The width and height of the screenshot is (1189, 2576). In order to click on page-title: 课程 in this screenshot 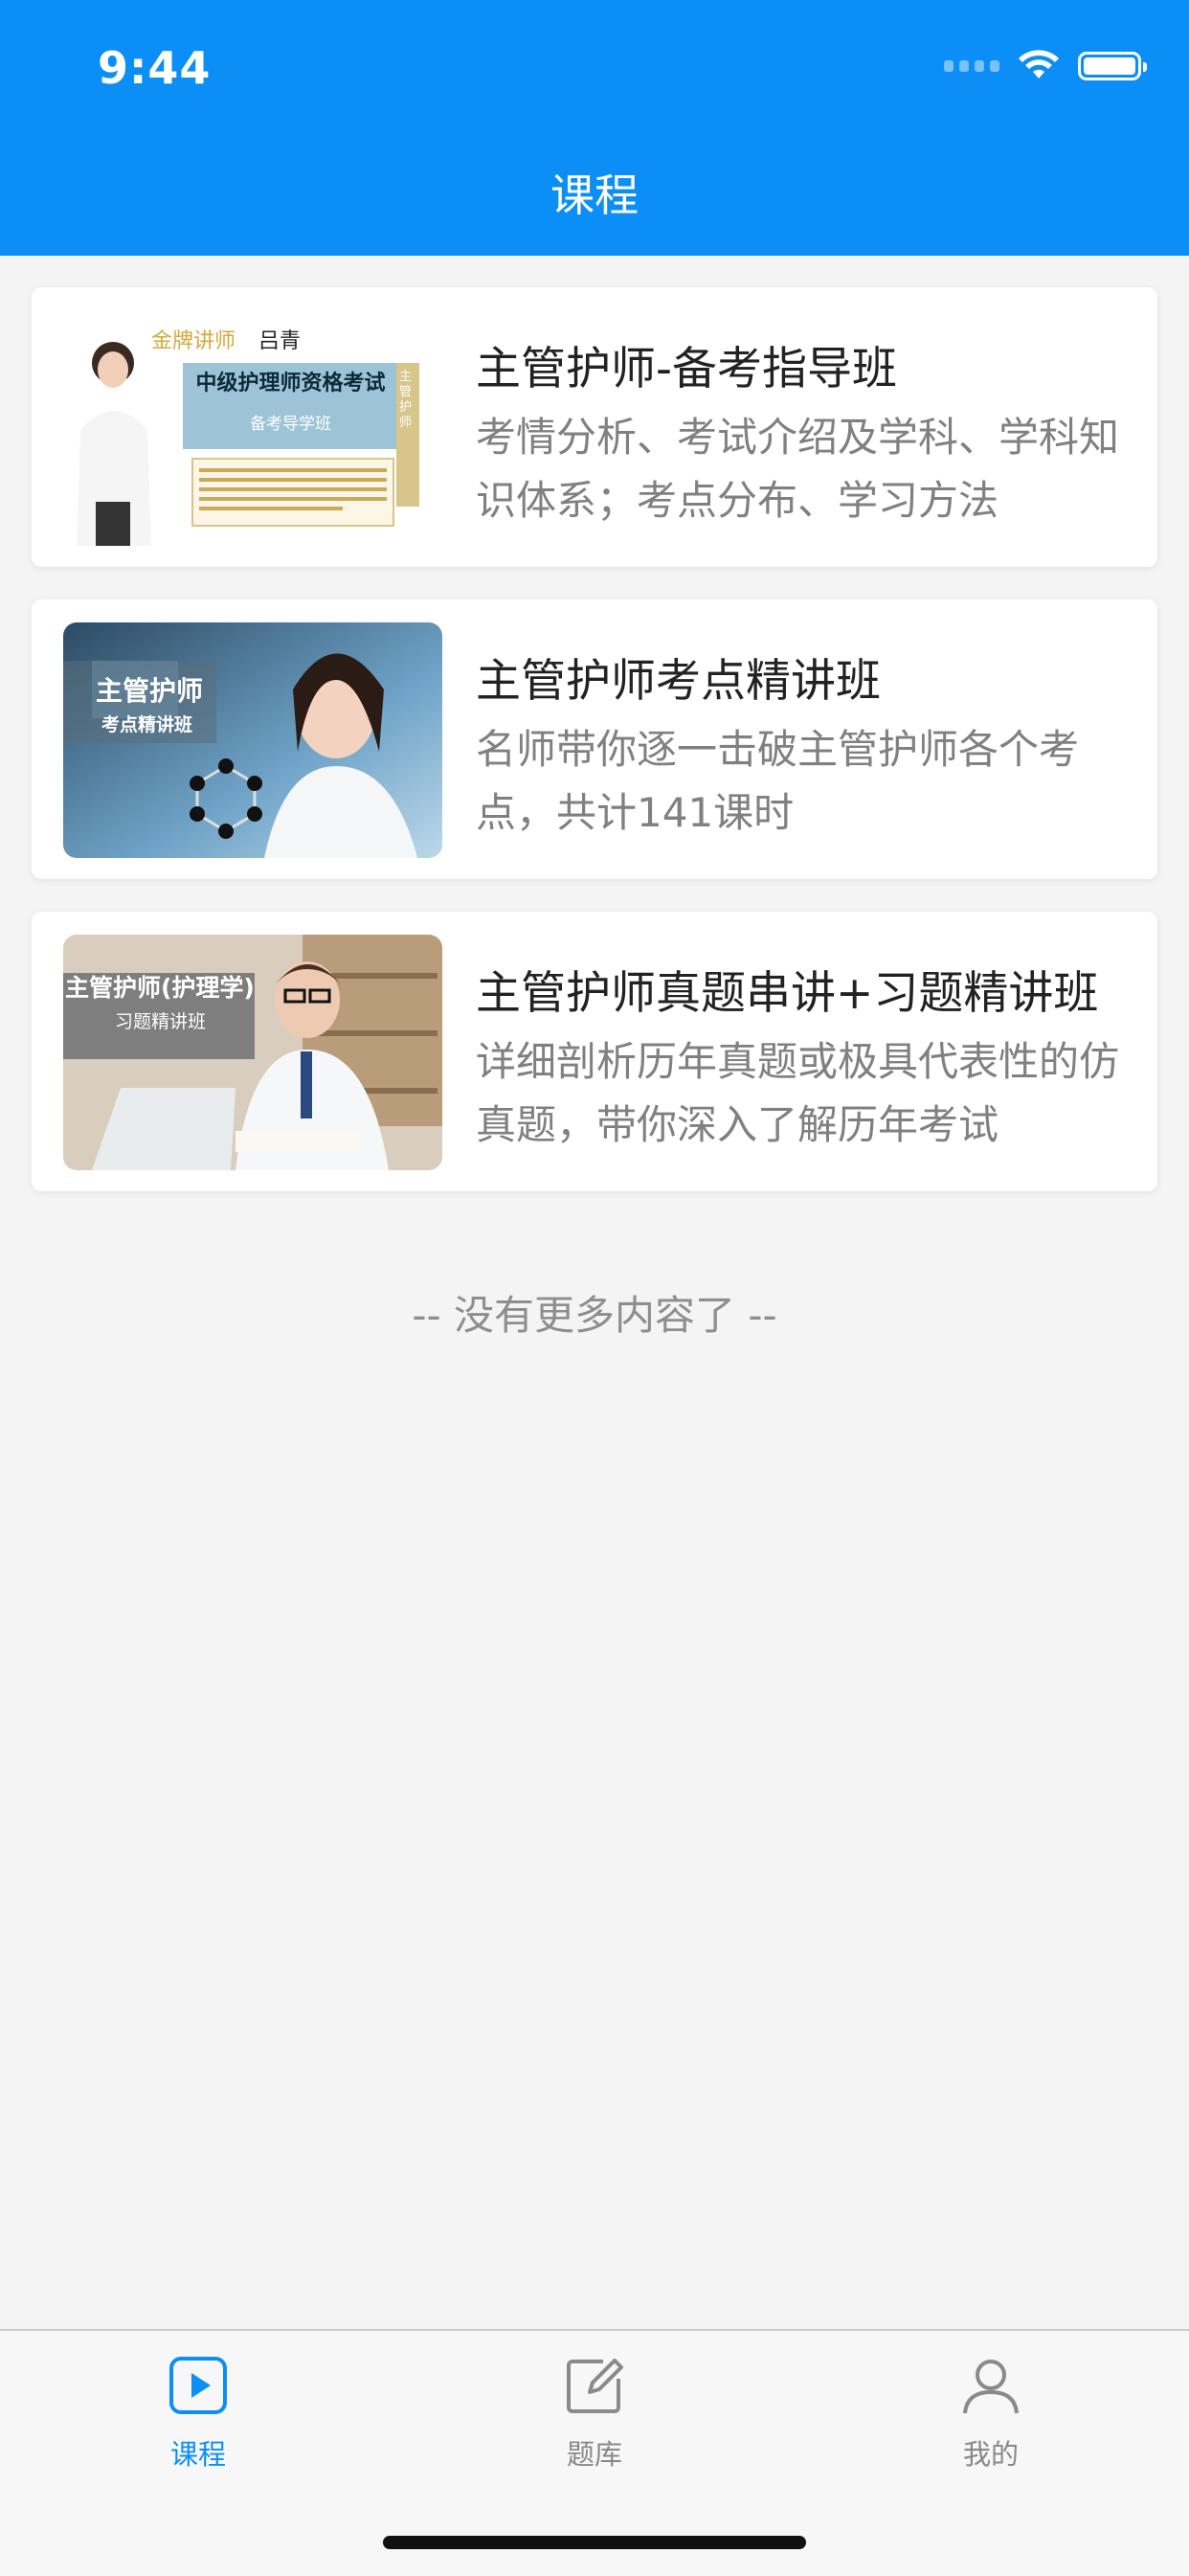, I will do `click(594, 195)`.